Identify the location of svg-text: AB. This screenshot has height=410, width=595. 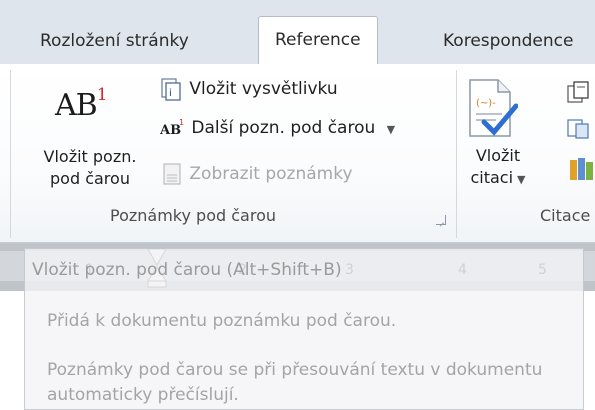
(170, 130).